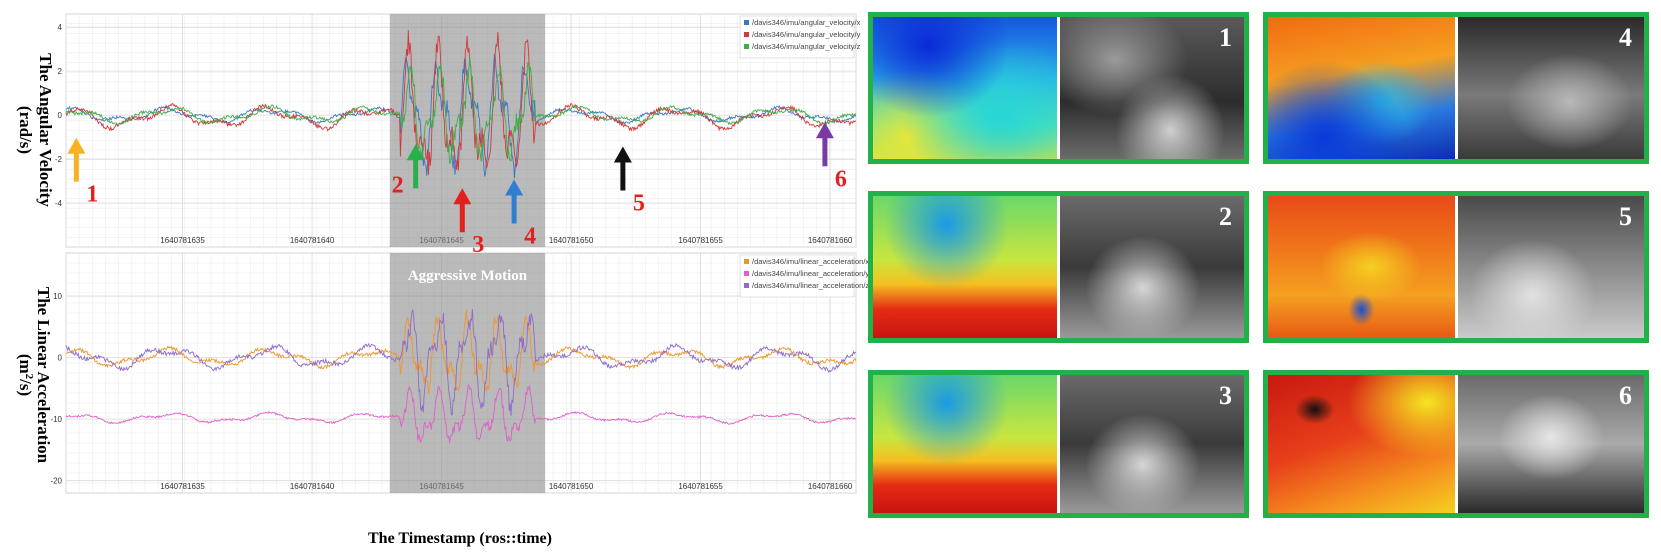  Describe the element at coordinates (1625, 216) in the screenshot. I see `panel-number: 5` at that location.